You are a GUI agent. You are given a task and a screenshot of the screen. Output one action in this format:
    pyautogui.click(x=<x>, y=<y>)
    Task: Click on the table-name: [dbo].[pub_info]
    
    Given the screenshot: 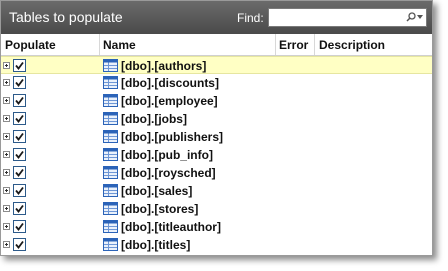 What is the action you would take?
    pyautogui.click(x=167, y=155)
    